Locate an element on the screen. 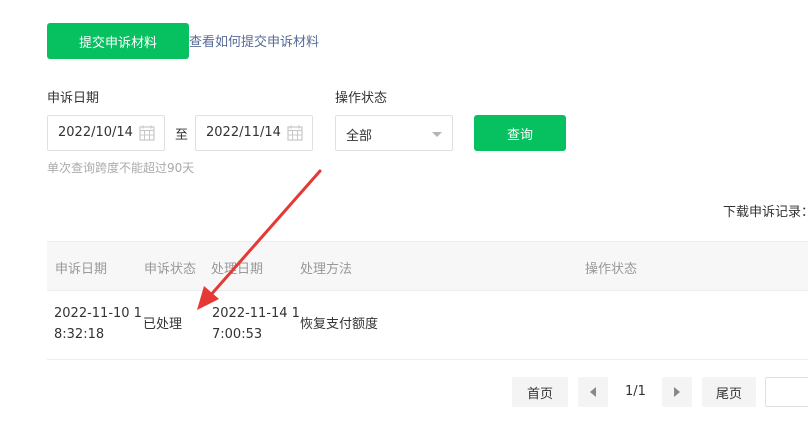 The width and height of the screenshot is (808, 423). annotation-arrow is located at coordinates (259, 239).